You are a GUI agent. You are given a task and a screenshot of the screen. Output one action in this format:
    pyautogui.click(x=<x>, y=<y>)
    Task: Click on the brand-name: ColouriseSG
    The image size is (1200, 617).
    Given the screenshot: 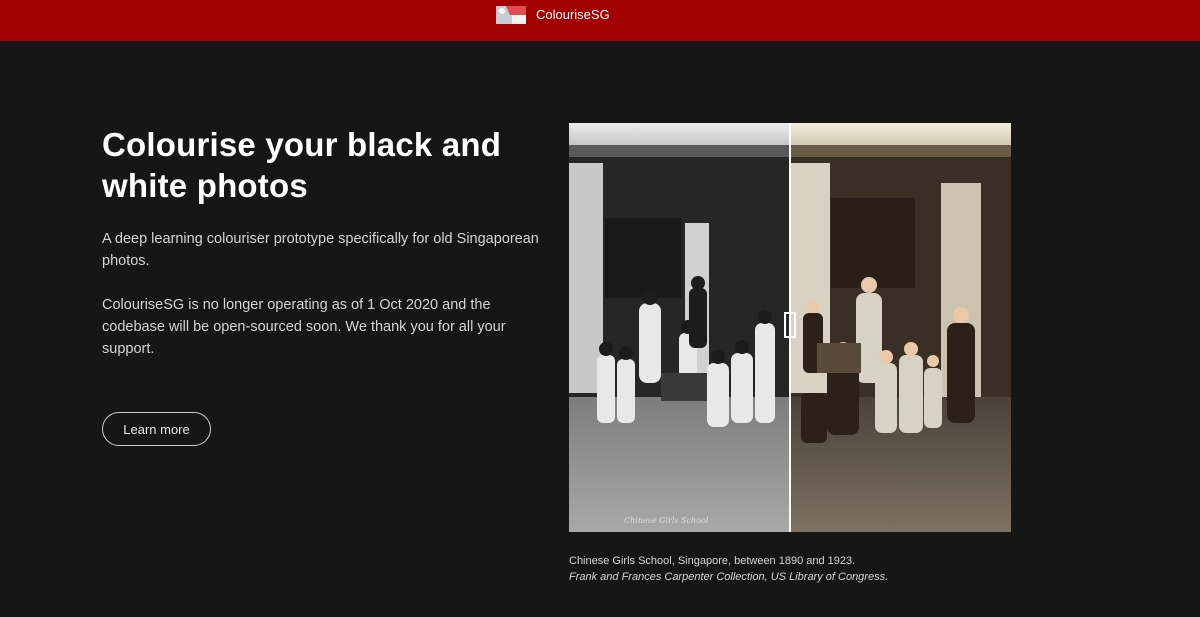 What is the action you would take?
    pyautogui.click(x=573, y=14)
    